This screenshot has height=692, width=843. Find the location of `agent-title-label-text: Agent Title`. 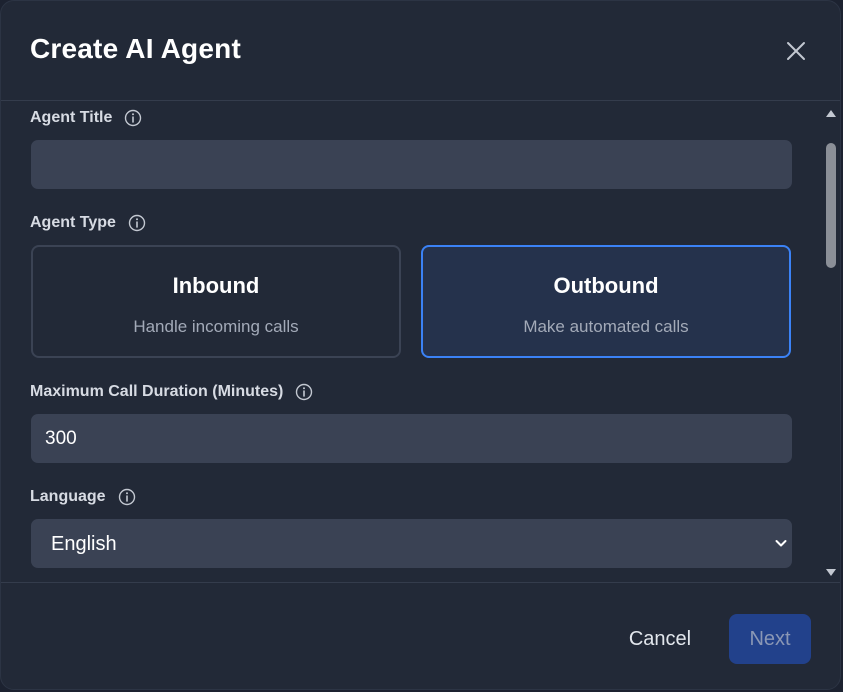

agent-title-label-text: Agent Title is located at coordinates (71, 117).